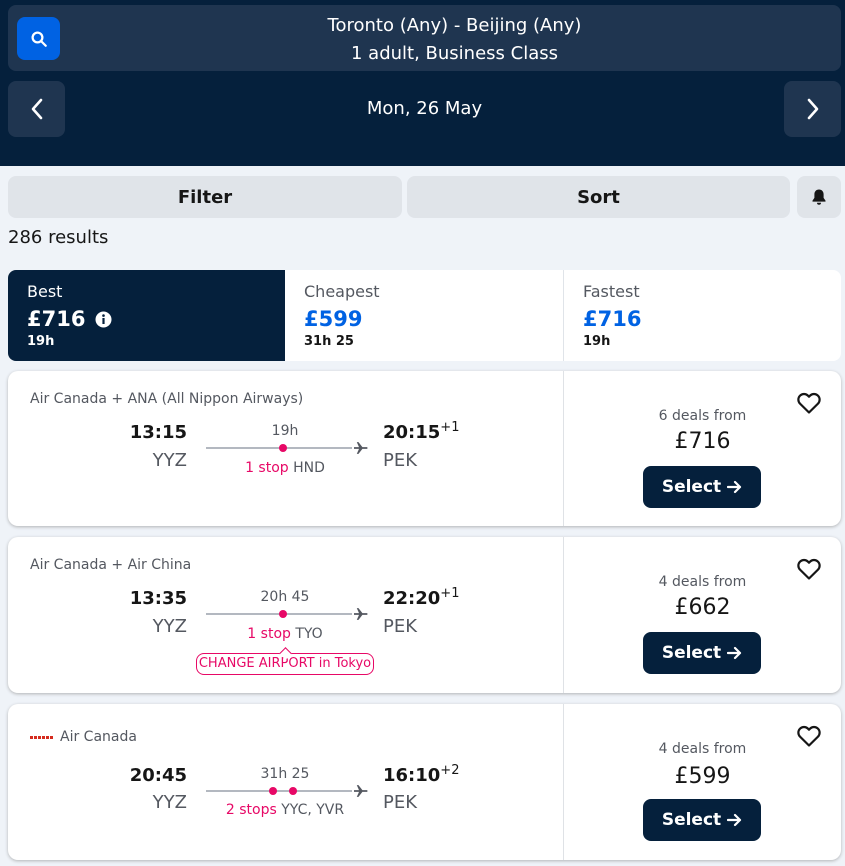 The height and width of the screenshot is (866, 845). Describe the element at coordinates (103, 319) in the screenshot. I see `info-icon` at that location.